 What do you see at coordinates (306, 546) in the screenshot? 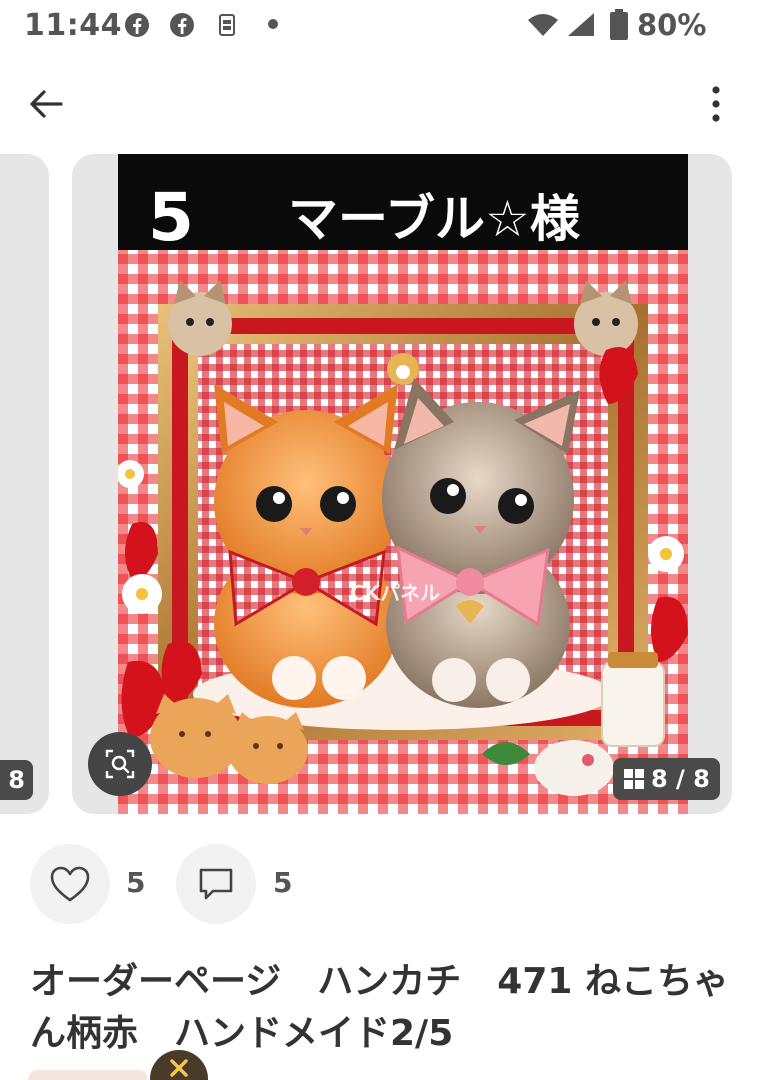
I see `orange-kitten` at bounding box center [306, 546].